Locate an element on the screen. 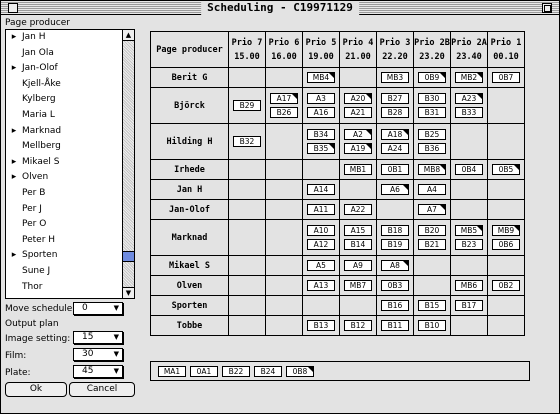  page-chip: A11 is located at coordinates (321, 209).